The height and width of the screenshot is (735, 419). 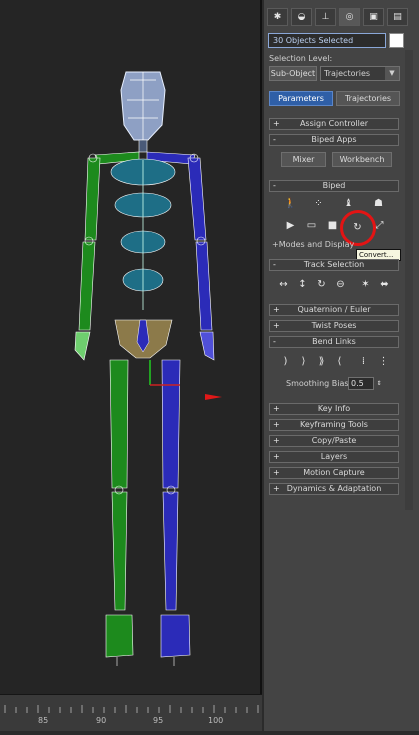 What do you see at coordinates (303, 159) in the screenshot?
I see `mixer-button: Mixer` at bounding box center [303, 159].